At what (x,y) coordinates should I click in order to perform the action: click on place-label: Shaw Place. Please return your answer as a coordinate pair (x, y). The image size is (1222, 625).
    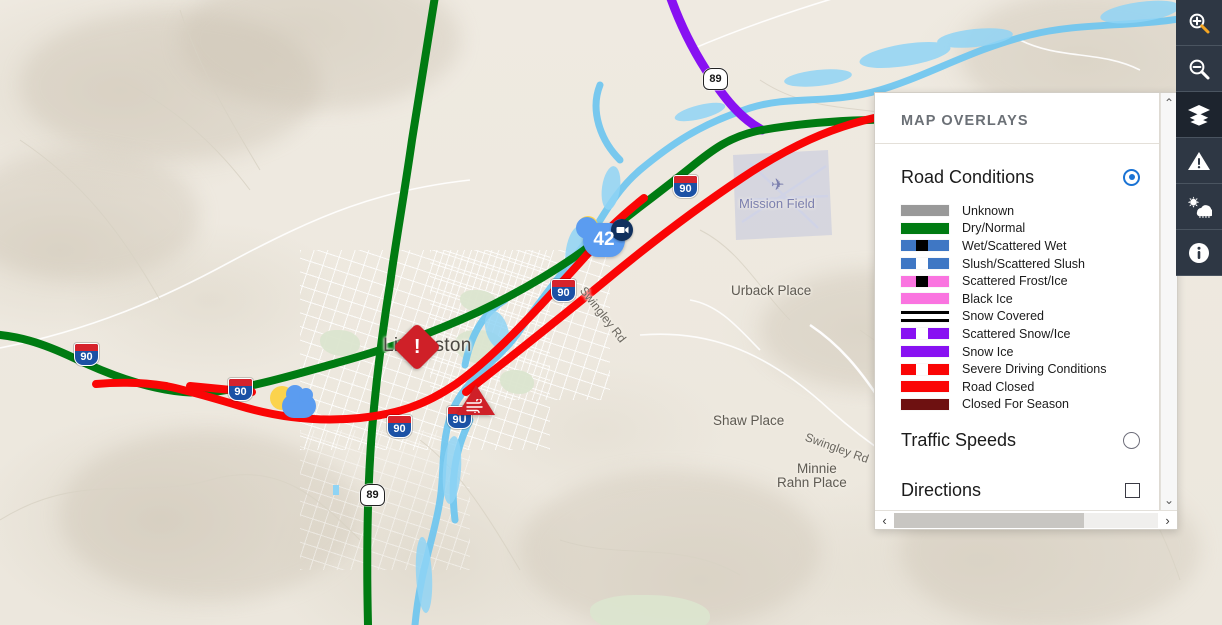
    Looking at the image, I should click on (749, 420).